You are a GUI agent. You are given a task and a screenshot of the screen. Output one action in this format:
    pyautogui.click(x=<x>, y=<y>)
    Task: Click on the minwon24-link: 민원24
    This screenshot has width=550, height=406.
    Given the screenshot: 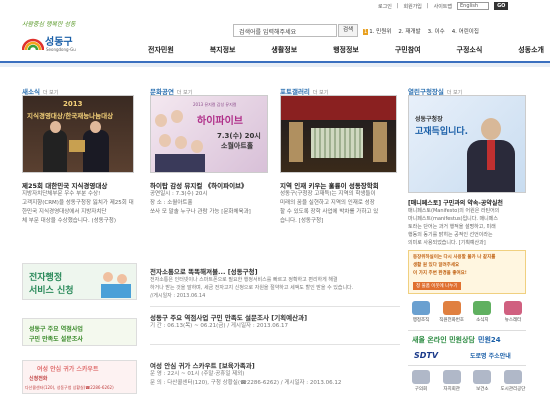 What is the action you would take?
    pyautogui.click(x=489, y=340)
    